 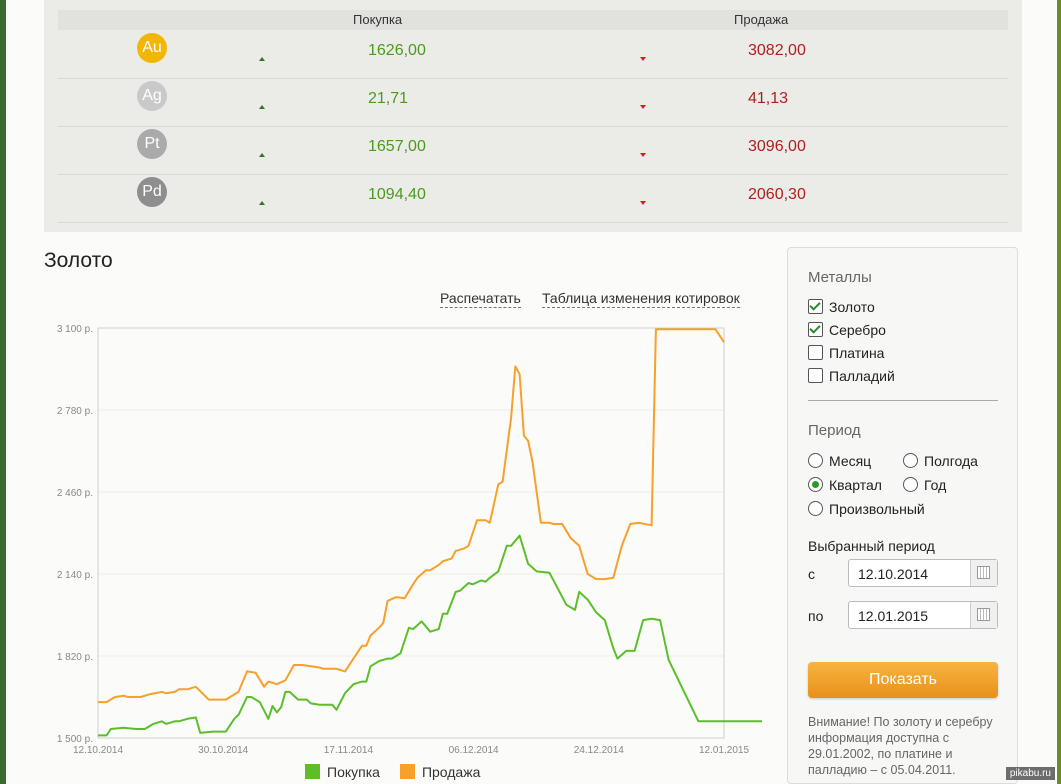 What do you see at coordinates (152, 192) in the screenshot?
I see `metal-symbol-icon: Pd` at bounding box center [152, 192].